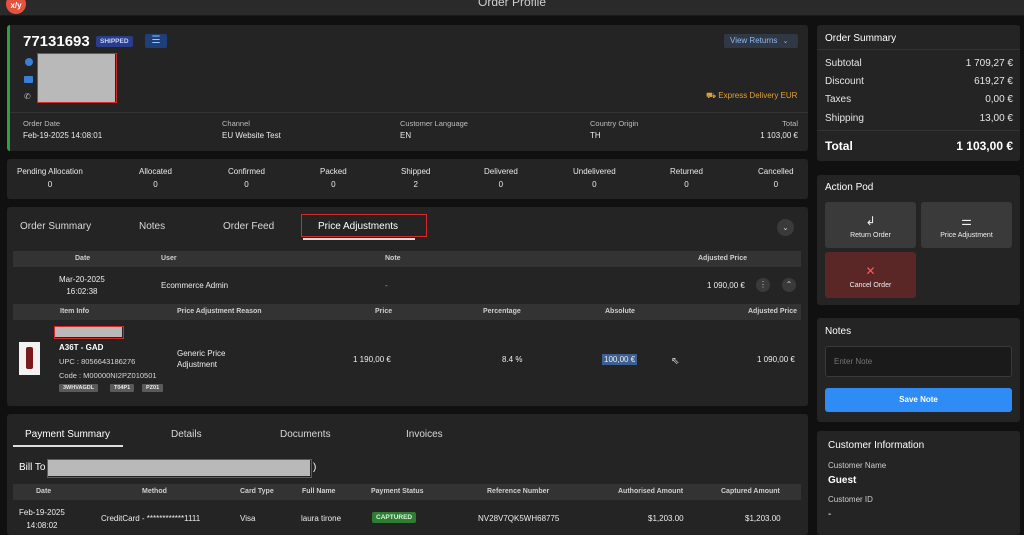  What do you see at coordinates (519, 518) in the screenshot?
I see `payment-reference: NV28V7QK5WH68775` at bounding box center [519, 518].